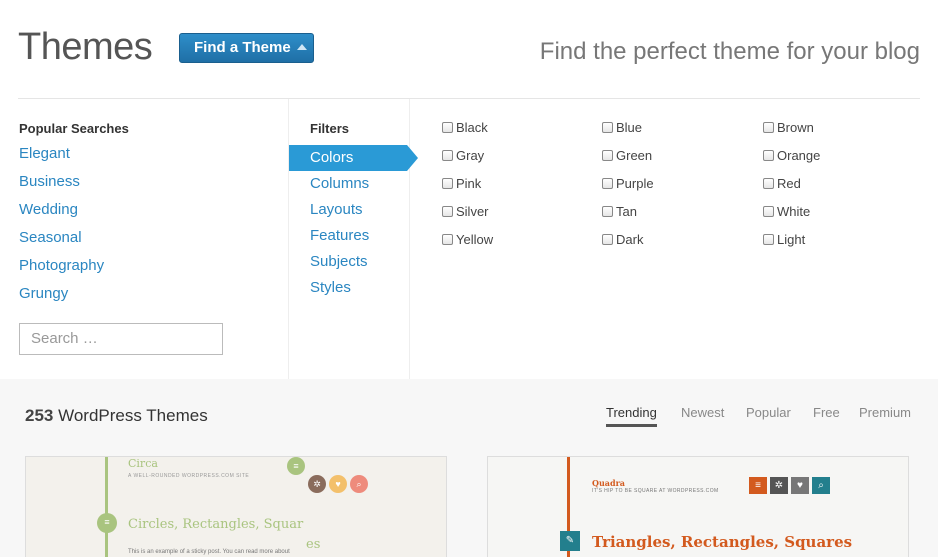  I want to click on color-option-dark: Dark, so click(622, 240).